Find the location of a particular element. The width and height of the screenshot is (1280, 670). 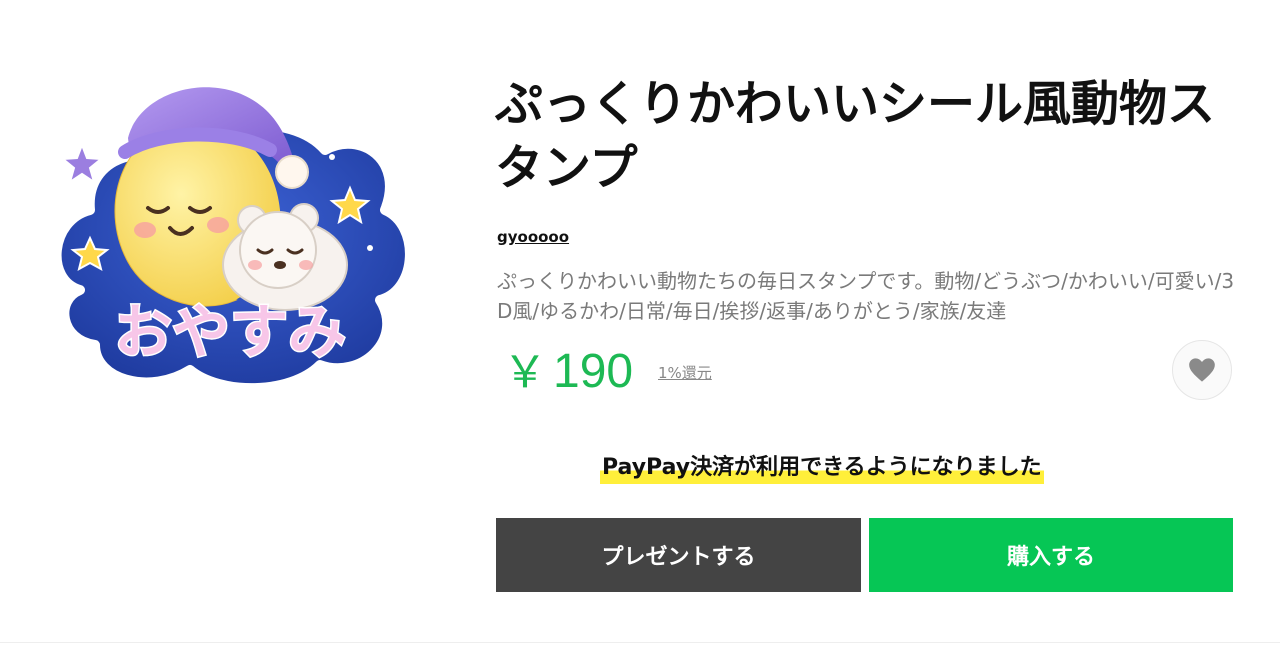

section-divider is located at coordinates (640, 642).